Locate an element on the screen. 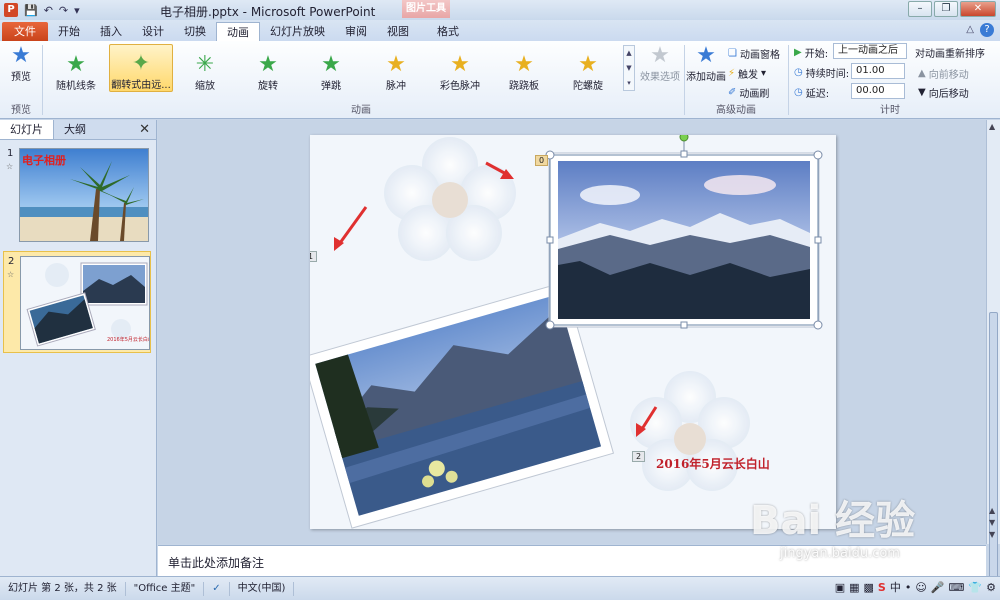 The width and height of the screenshot is (1000, 600). ribbon-tab-row: 文件 开始 插入 设计 切换 动画 幻灯片放映 审阅 视图 格式 is located at coordinates (500, 30).